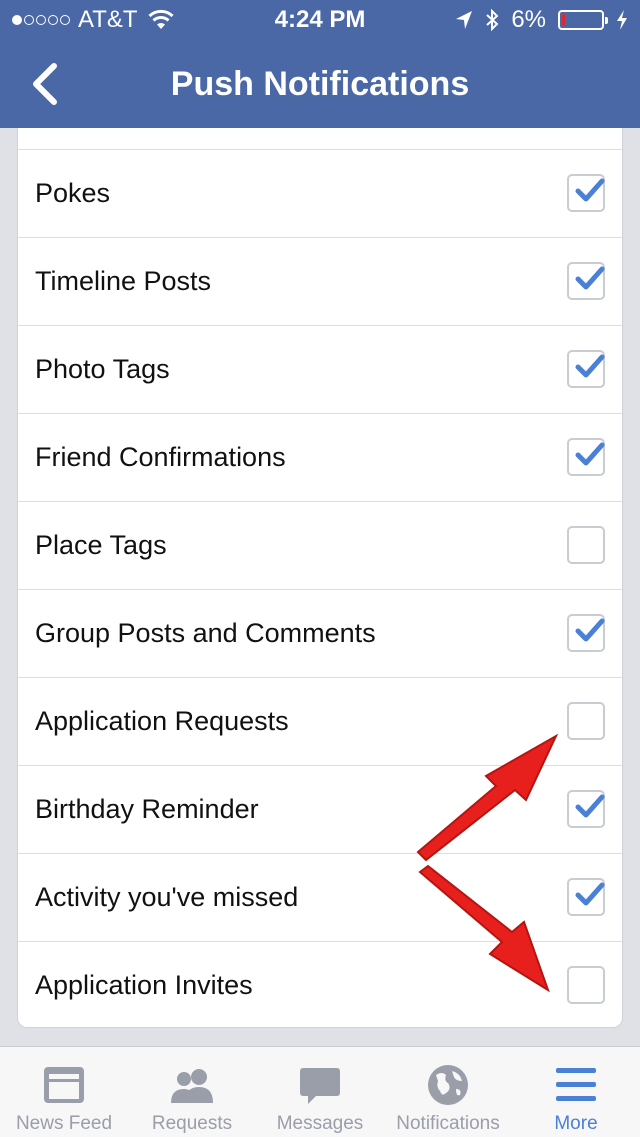  I want to click on tab-more: More, so click(576, 1092).